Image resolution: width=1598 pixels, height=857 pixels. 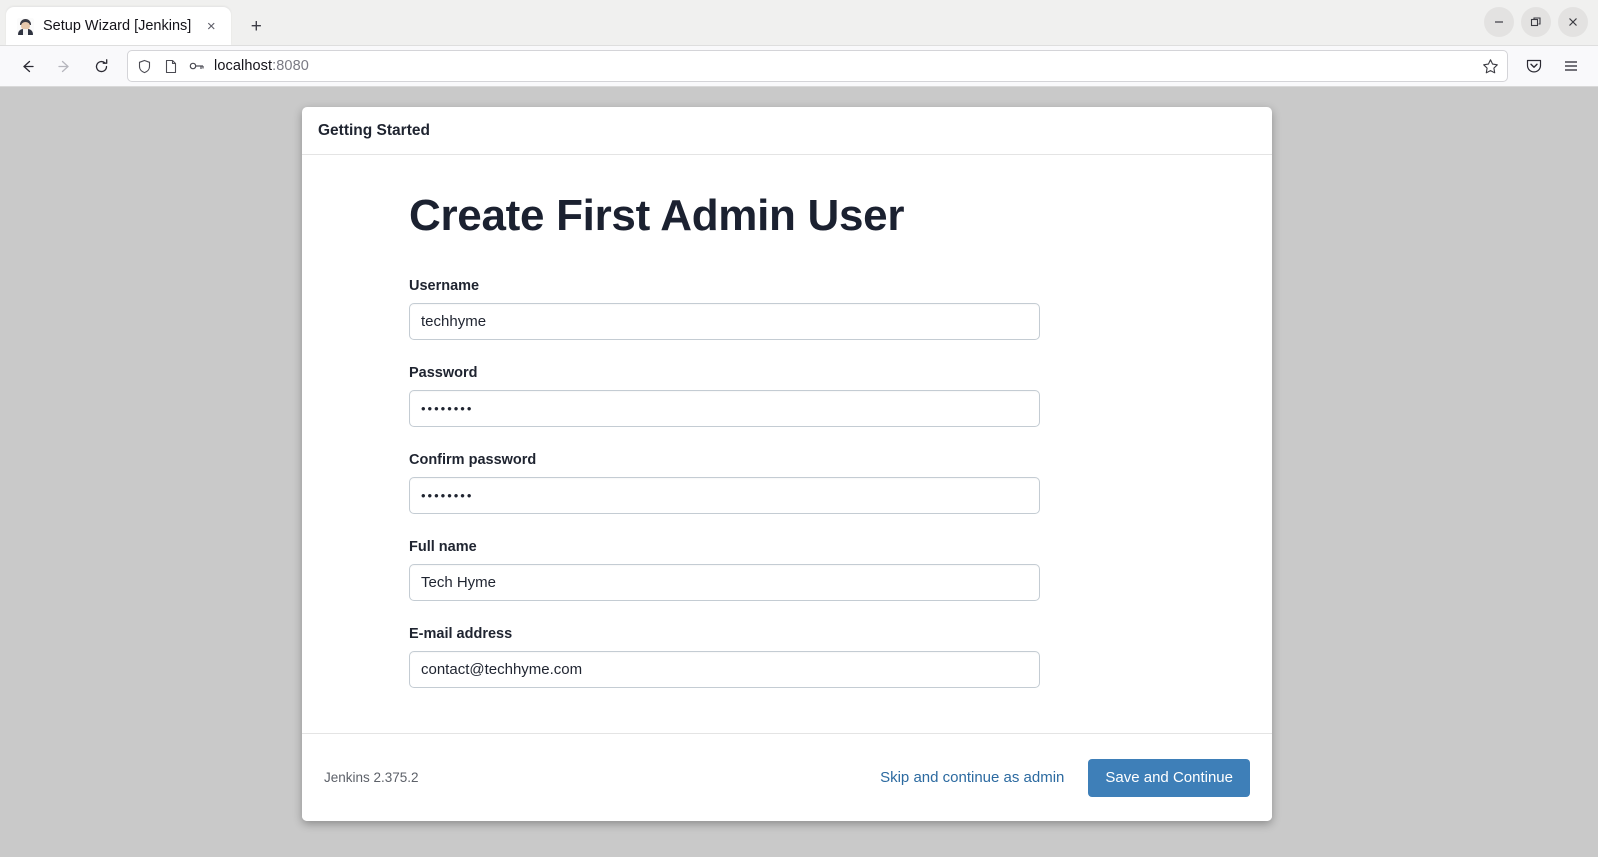 I want to click on browser-tab: Setup Wizard [Jenkins] ×, so click(x=119, y=26).